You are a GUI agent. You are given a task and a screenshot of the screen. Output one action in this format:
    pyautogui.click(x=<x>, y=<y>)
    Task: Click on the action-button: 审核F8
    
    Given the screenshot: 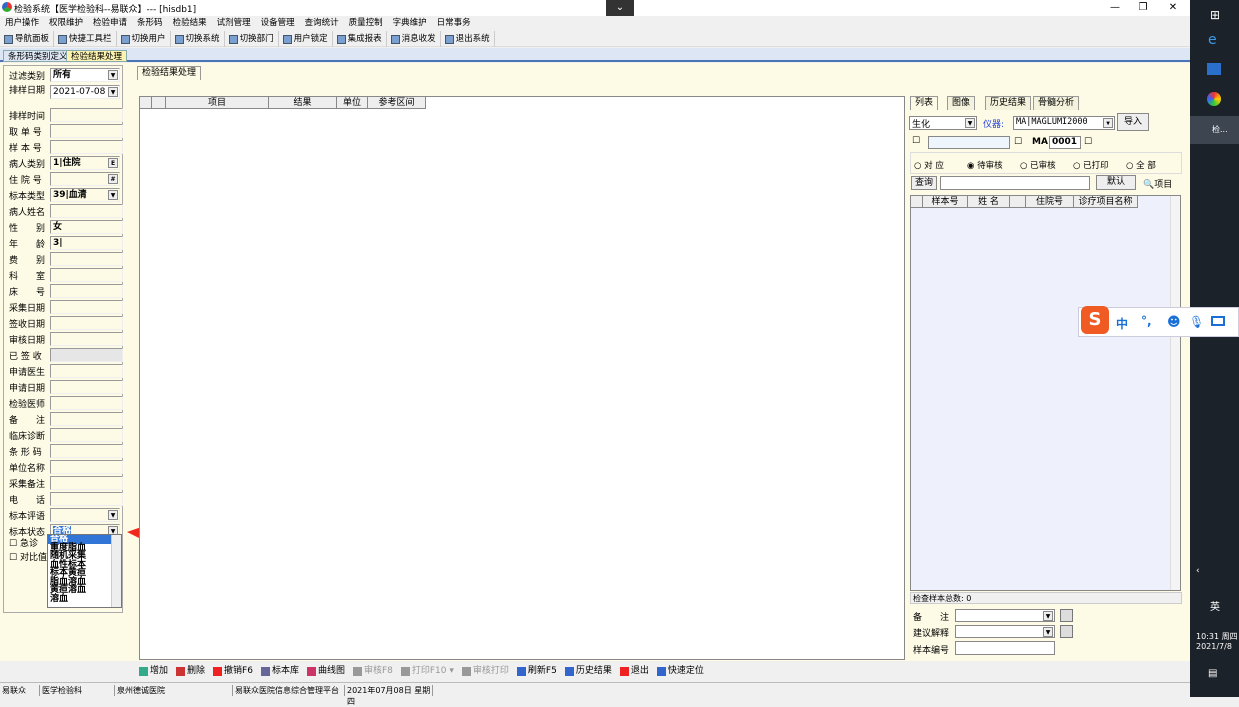 What is the action you would take?
    pyautogui.click(x=373, y=671)
    